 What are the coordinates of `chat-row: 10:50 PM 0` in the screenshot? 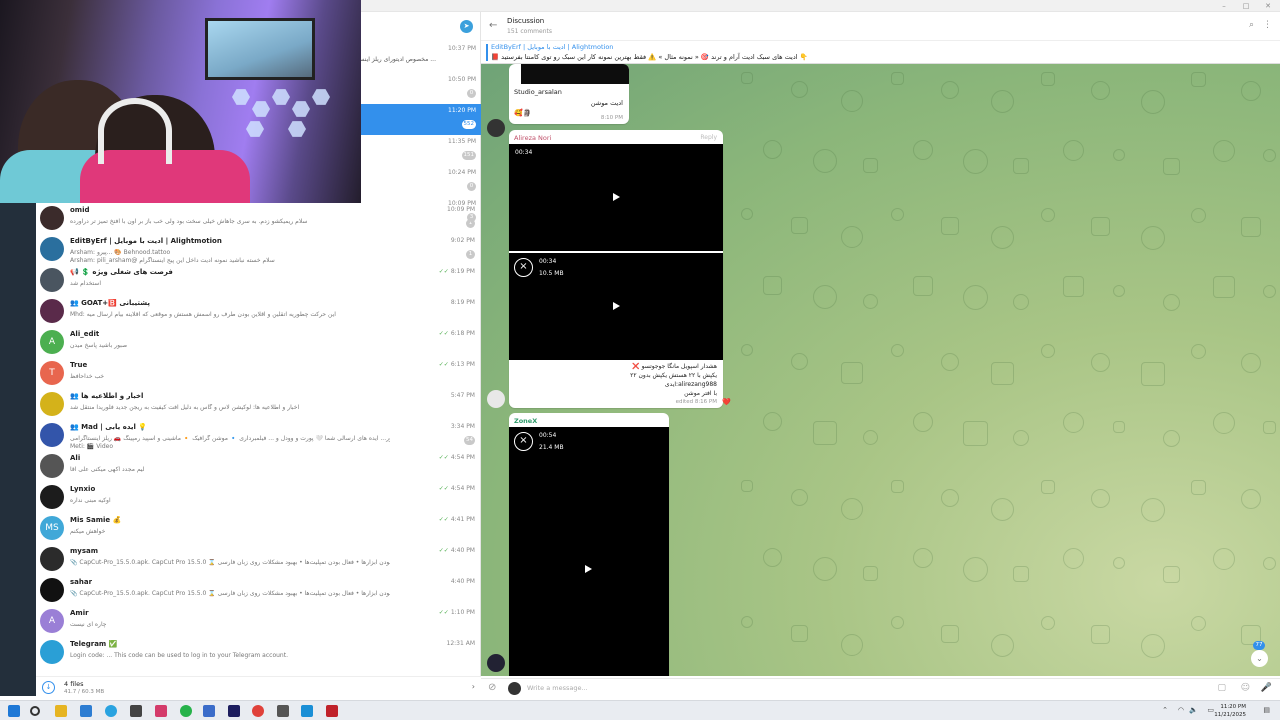 It's located at (421, 88).